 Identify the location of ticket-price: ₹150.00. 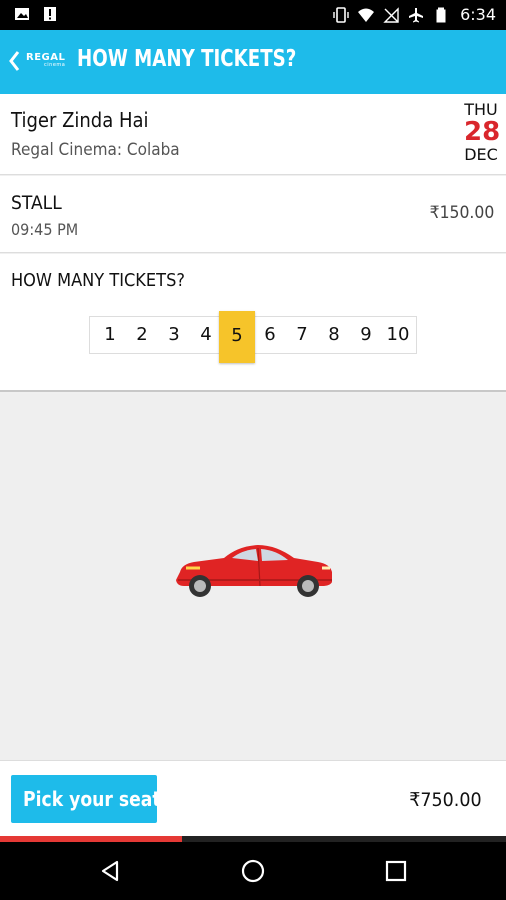
(461, 213).